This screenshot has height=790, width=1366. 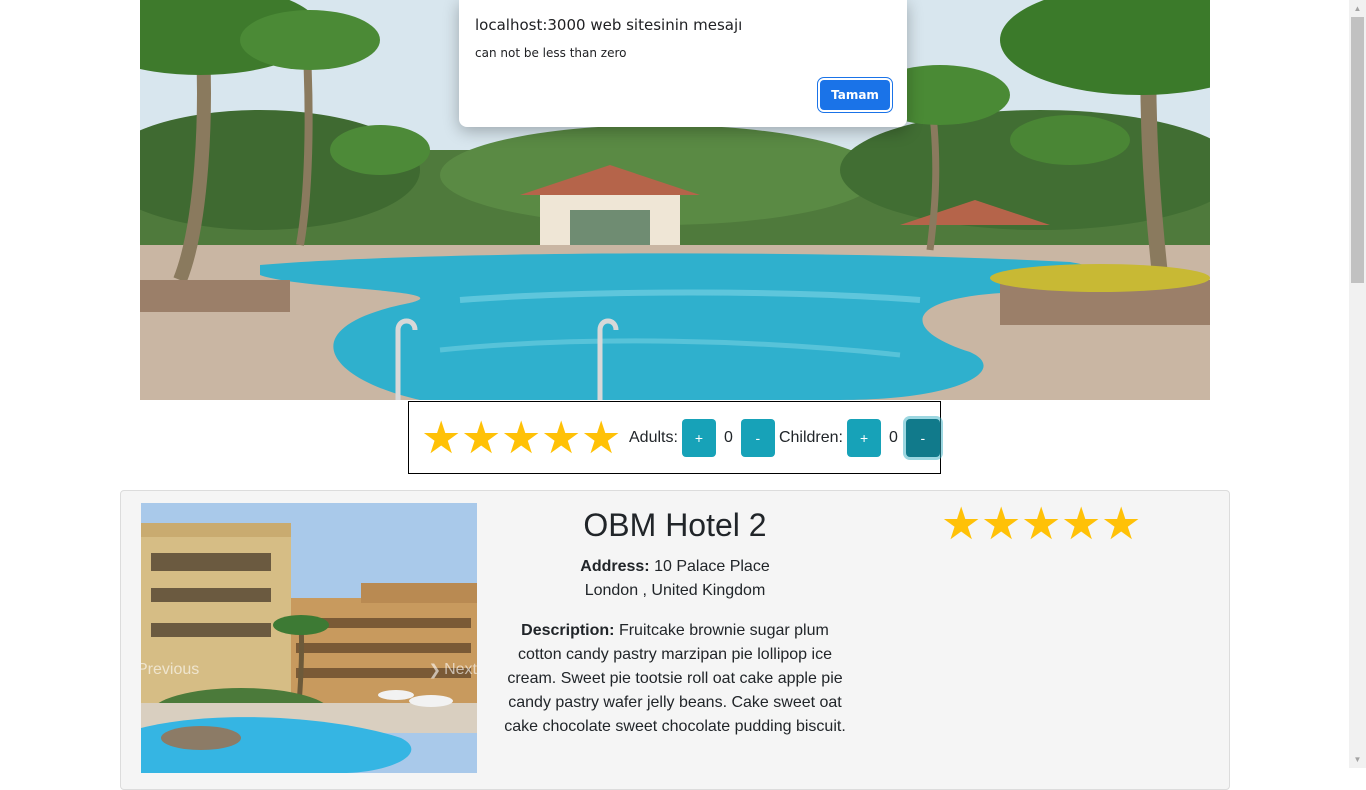 What do you see at coordinates (675, 525) in the screenshot?
I see `hotel-name: OBM Hotel 2` at bounding box center [675, 525].